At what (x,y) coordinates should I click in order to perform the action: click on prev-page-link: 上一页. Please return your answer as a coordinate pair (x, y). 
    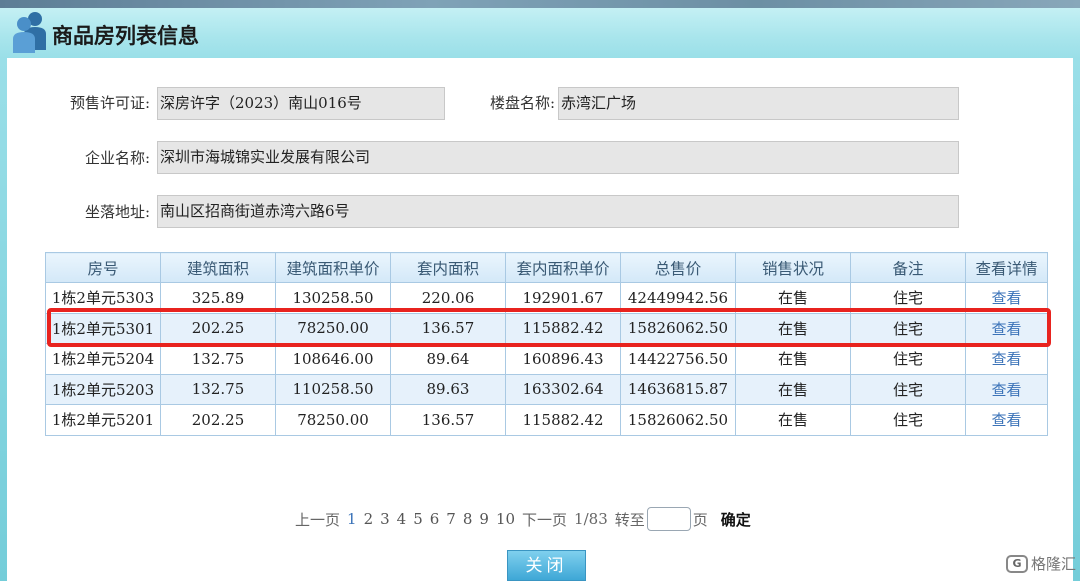
    Looking at the image, I should click on (317, 519).